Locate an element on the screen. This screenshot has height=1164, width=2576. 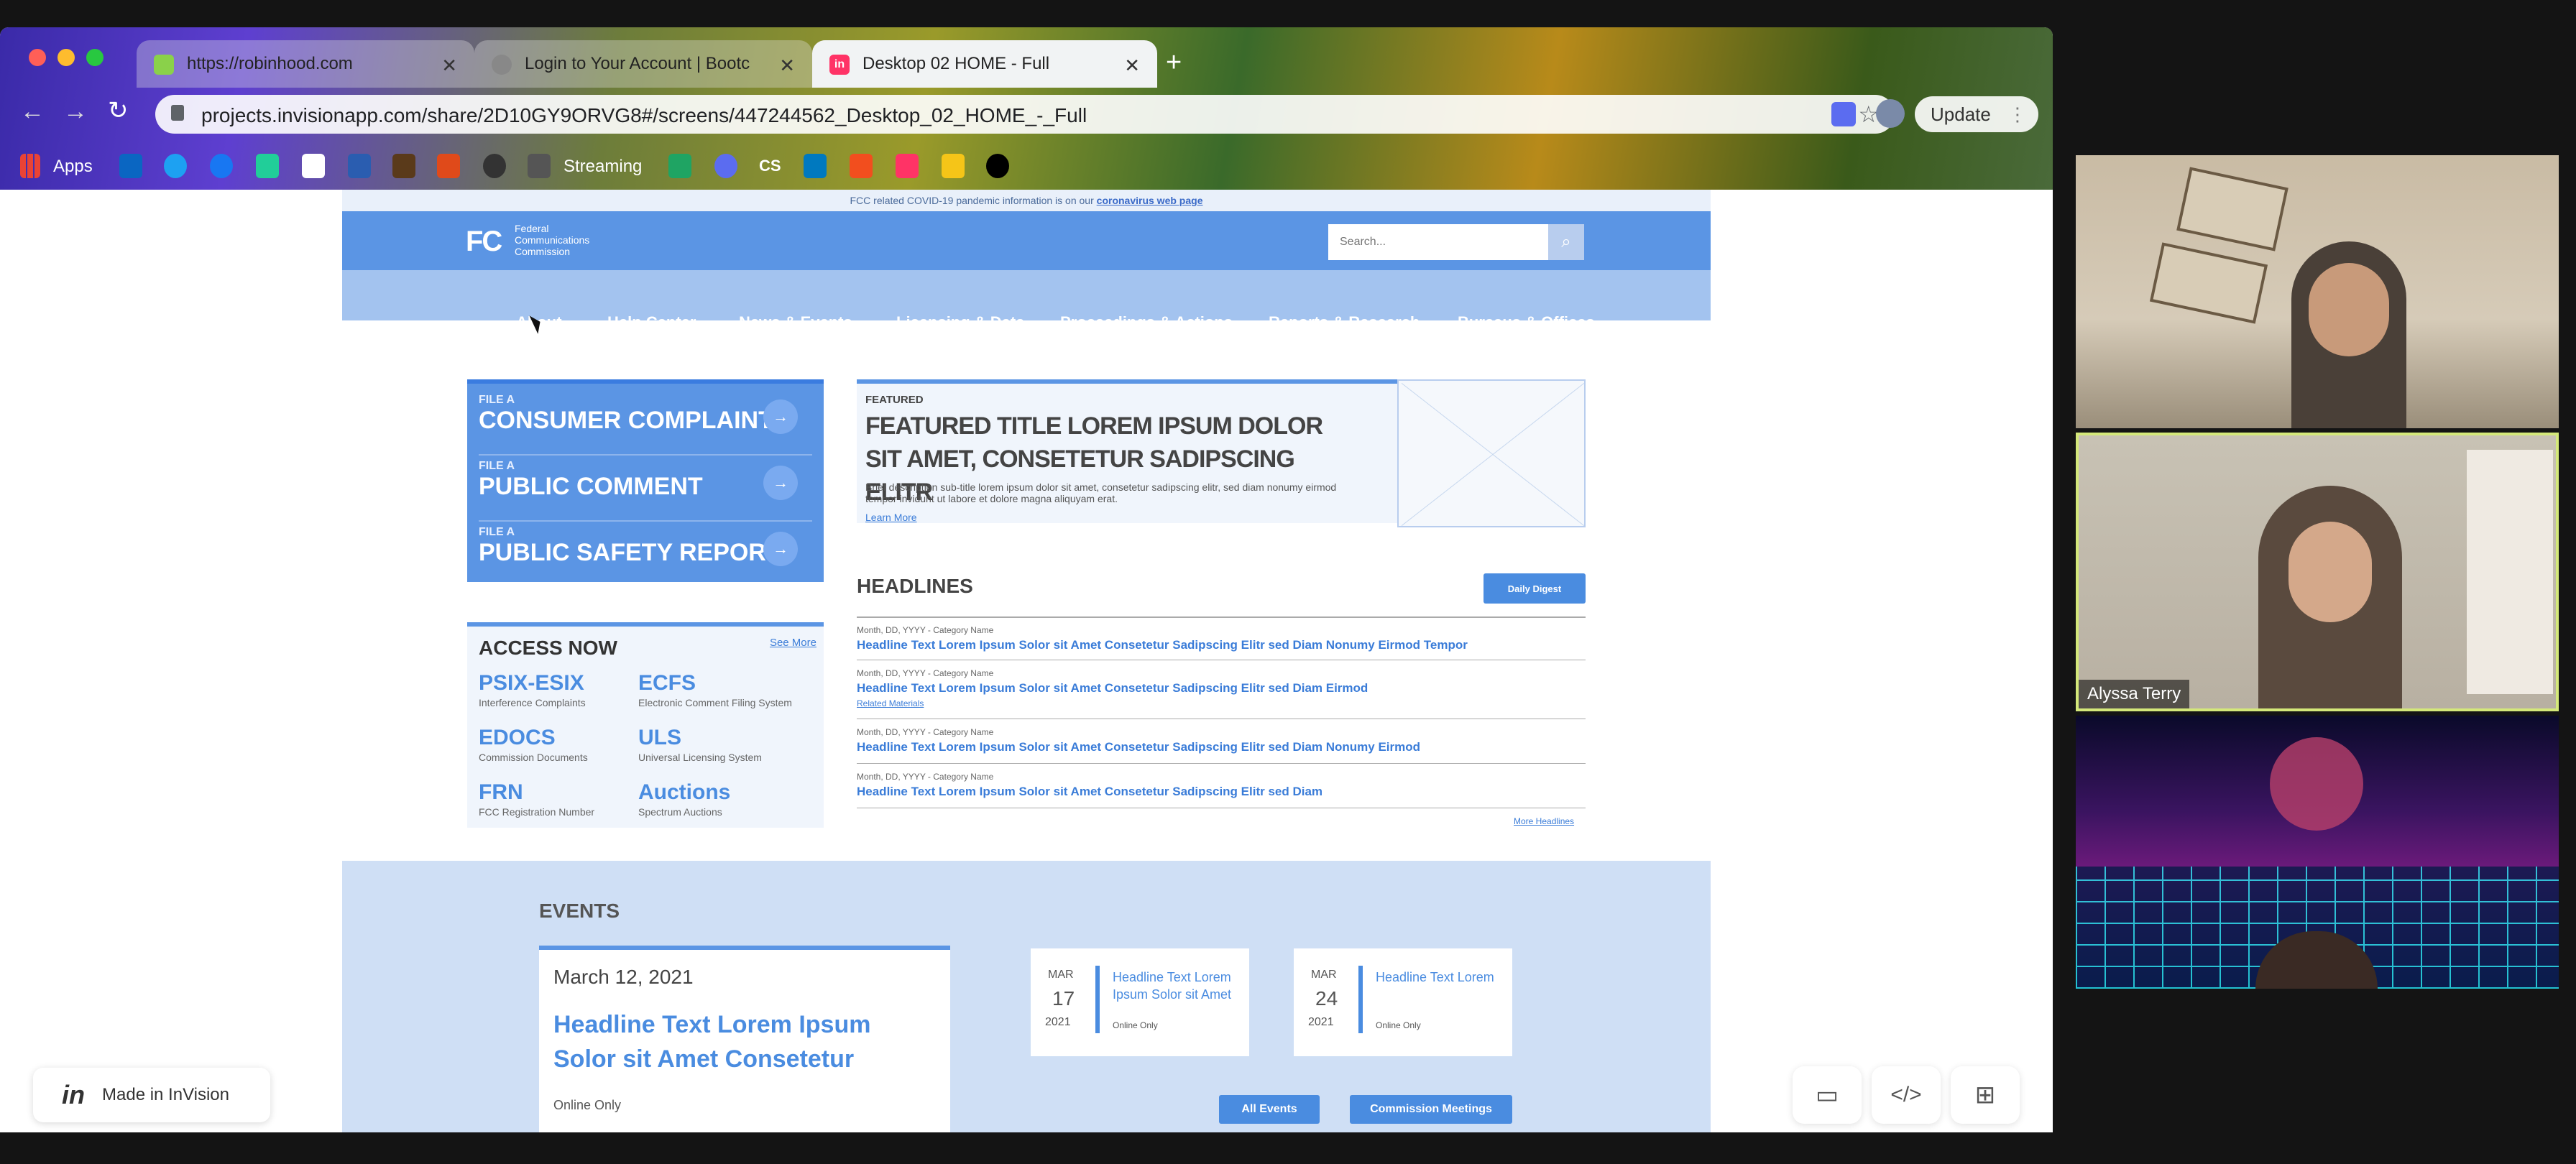
headline-meta: Month, DD, YYYY - Category Name is located at coordinates (925, 777).